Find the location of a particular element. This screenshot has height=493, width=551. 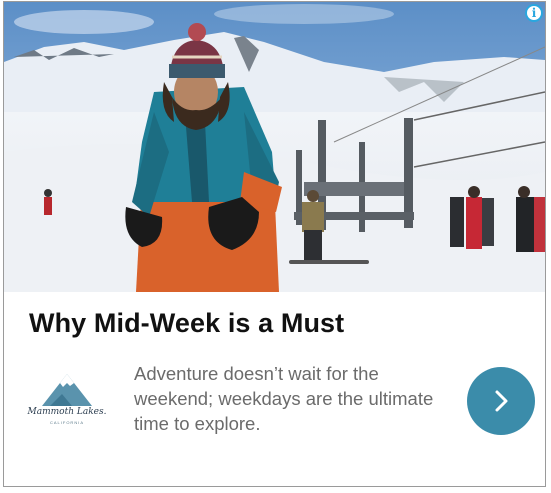

info-icon: i is located at coordinates (534, 13).